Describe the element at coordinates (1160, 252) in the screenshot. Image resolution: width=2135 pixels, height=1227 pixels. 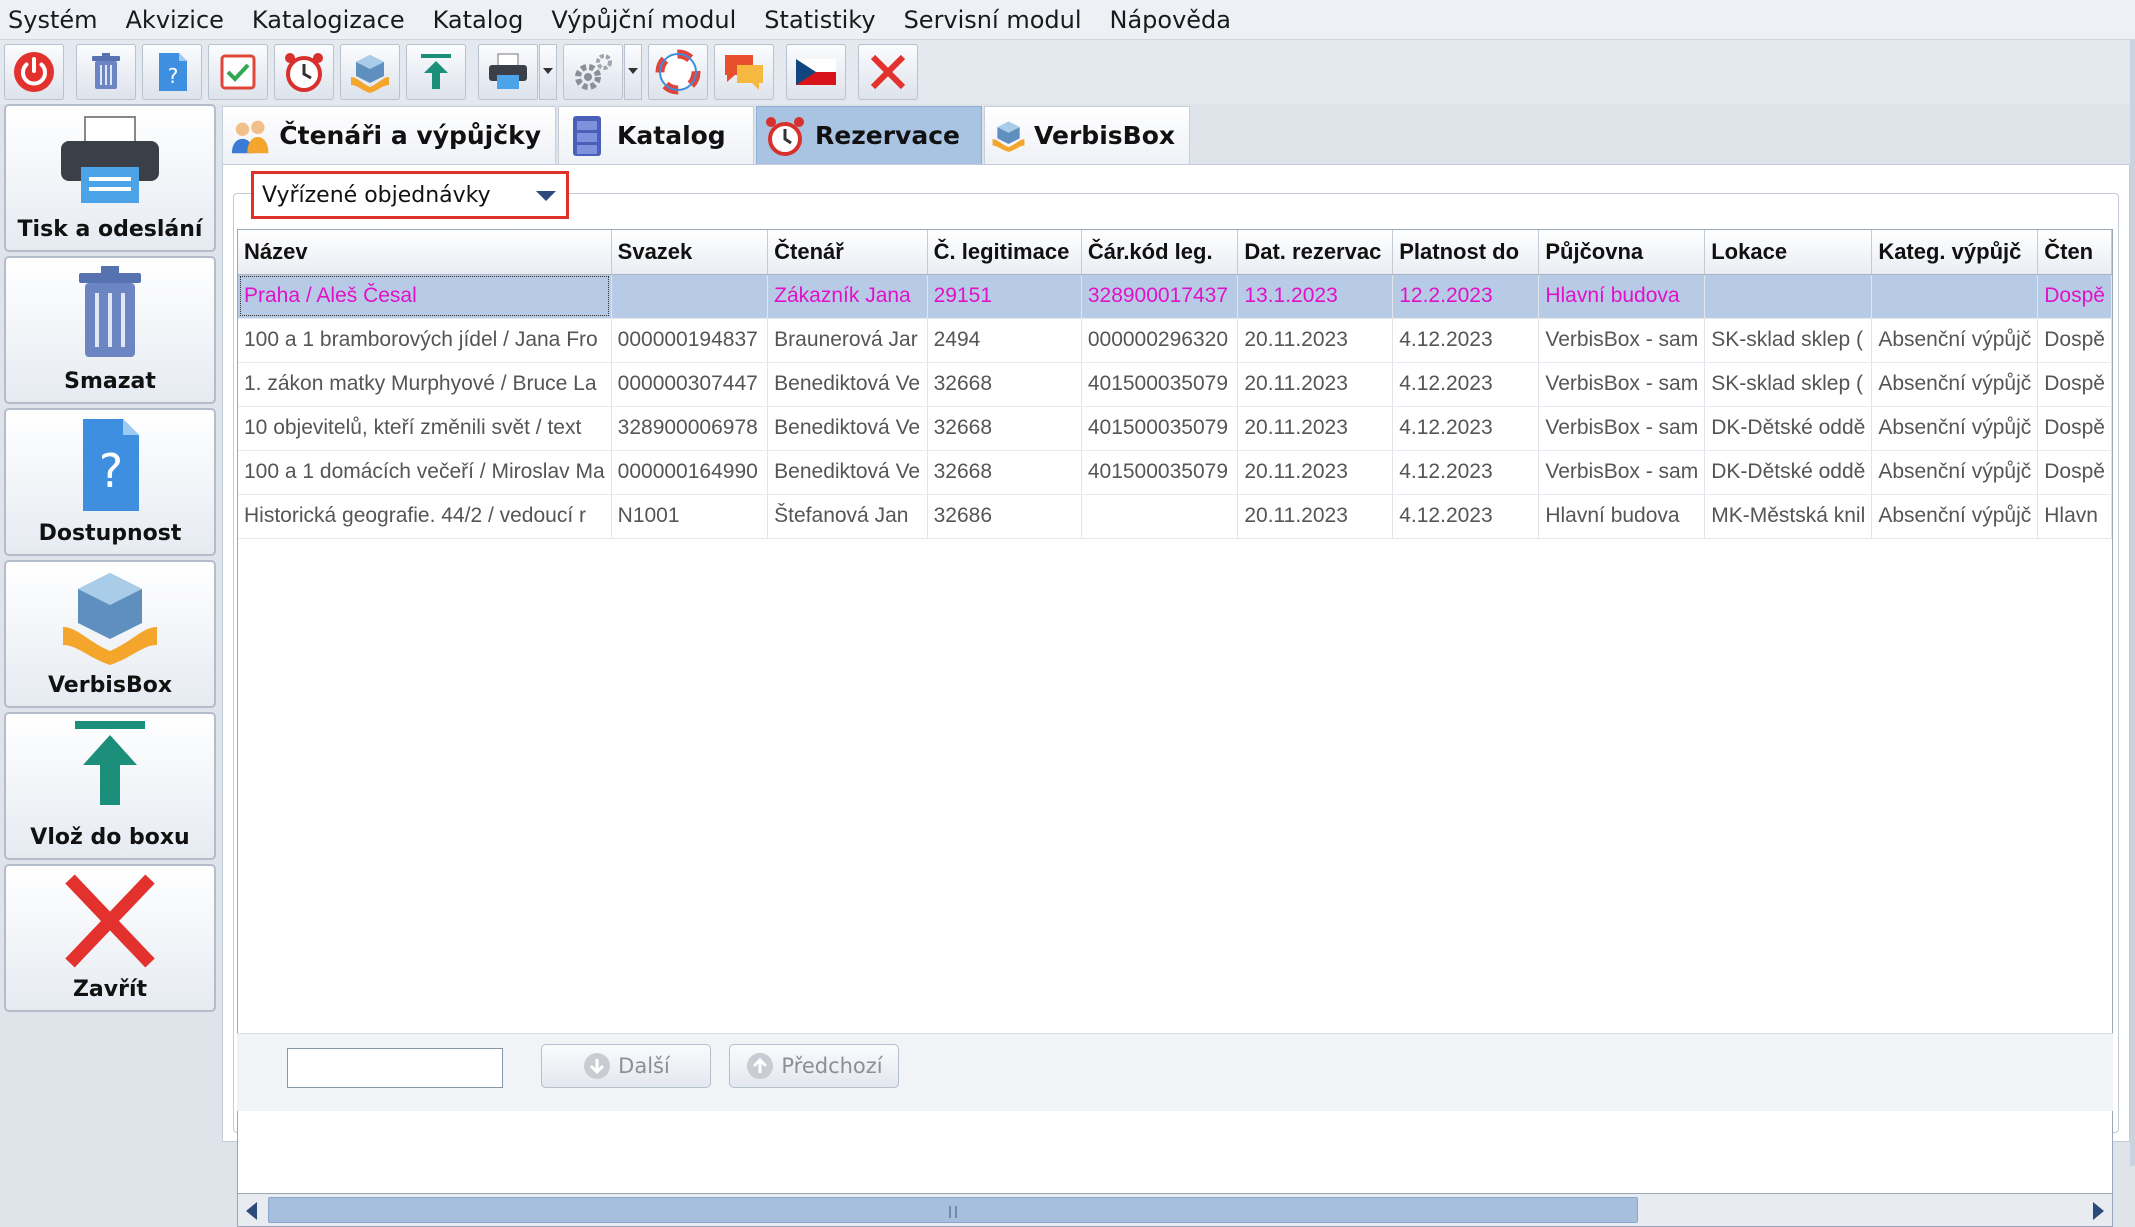
I see `column-header: Čár.kód leg.` at that location.